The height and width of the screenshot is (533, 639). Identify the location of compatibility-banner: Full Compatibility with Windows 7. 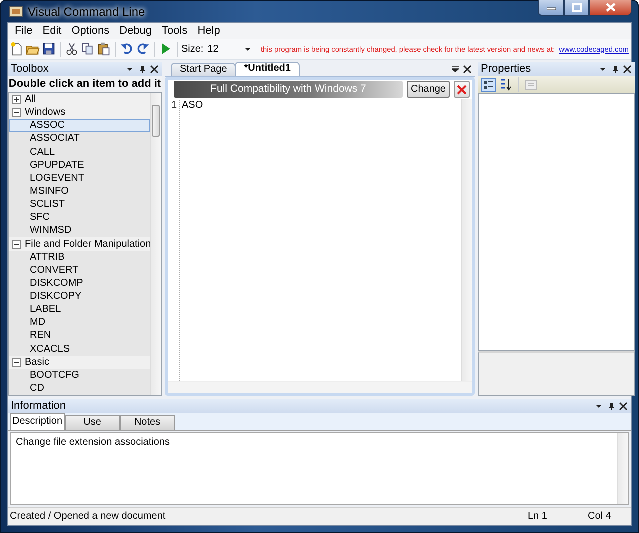
(288, 89).